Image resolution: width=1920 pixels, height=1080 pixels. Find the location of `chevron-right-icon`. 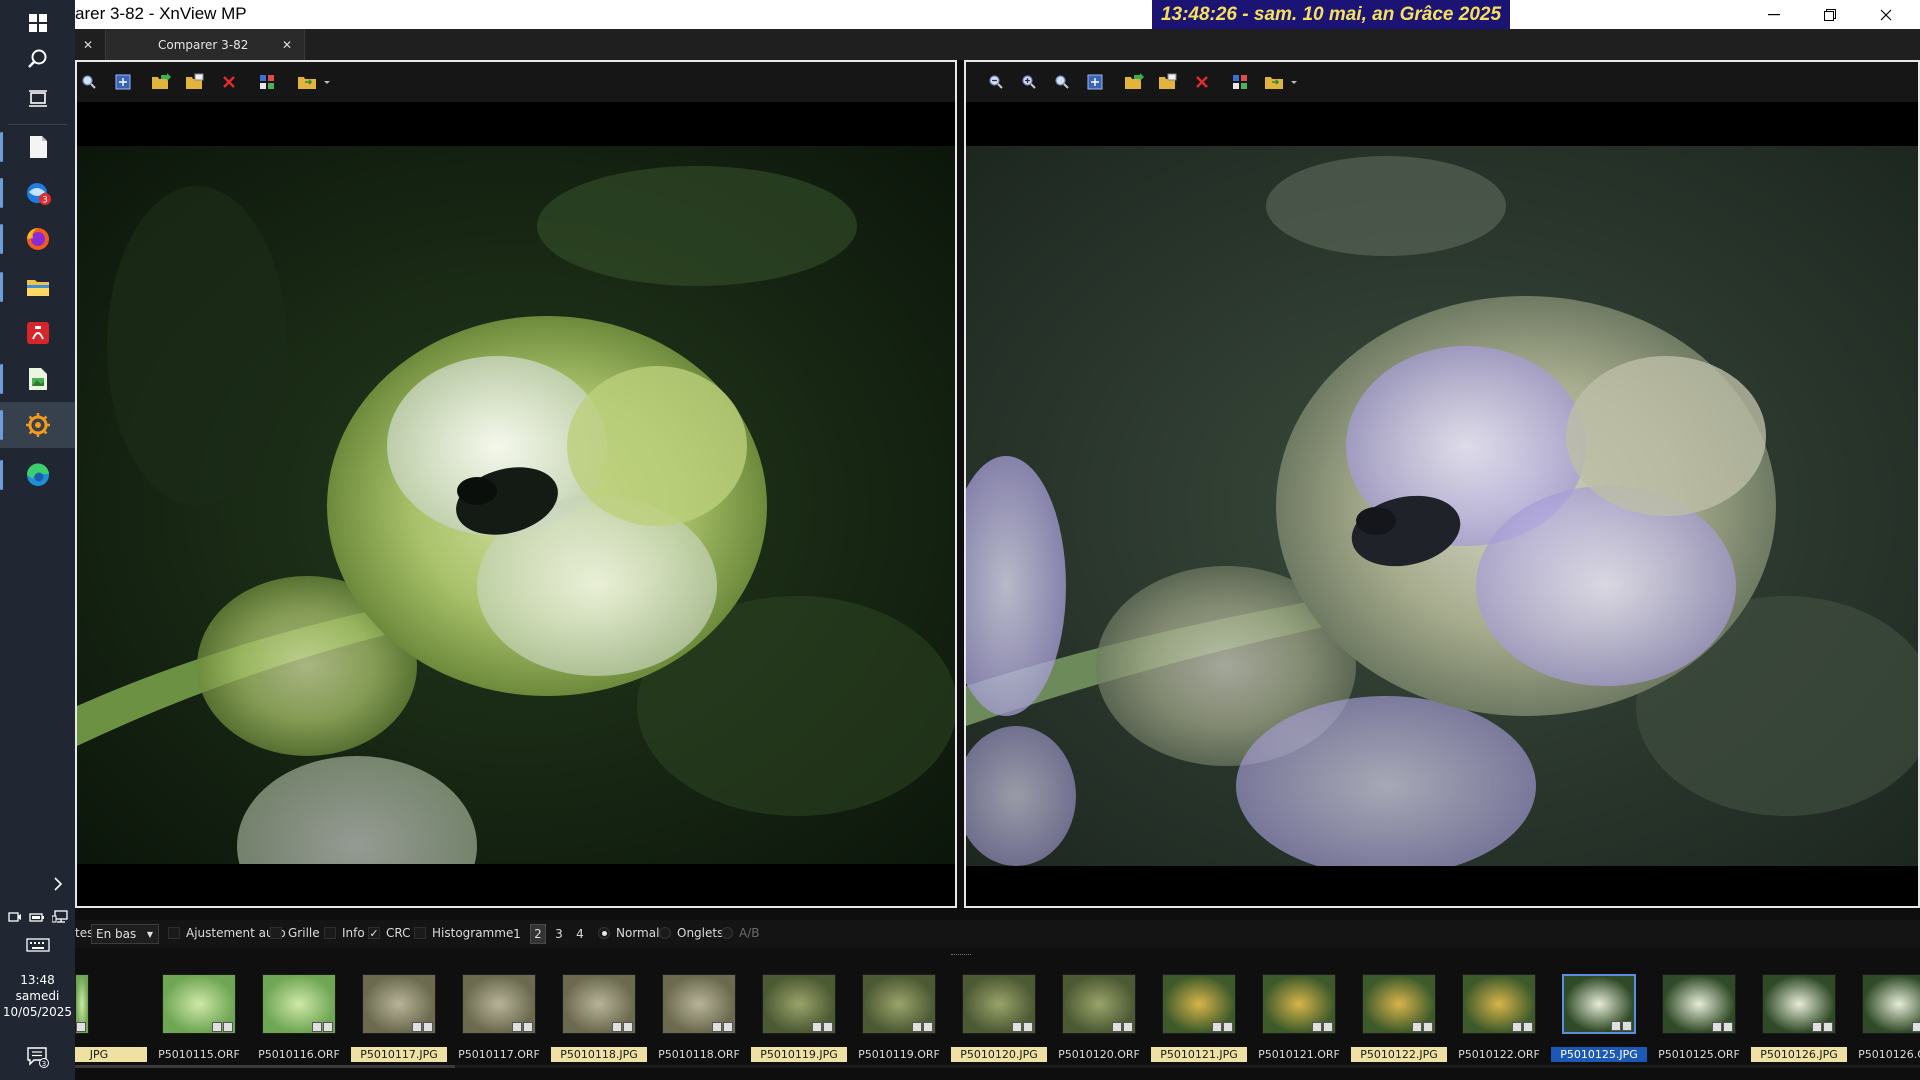

chevron-right-icon is located at coordinates (37, 884).